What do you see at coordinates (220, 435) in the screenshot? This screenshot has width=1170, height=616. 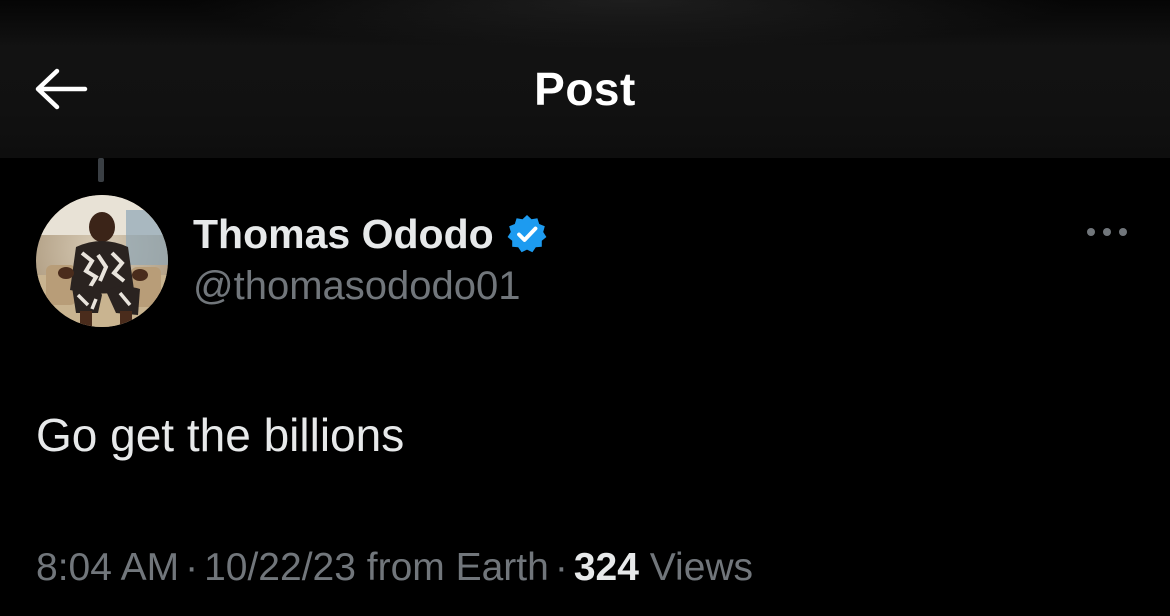 I see `post-text: Go get the billions` at bounding box center [220, 435].